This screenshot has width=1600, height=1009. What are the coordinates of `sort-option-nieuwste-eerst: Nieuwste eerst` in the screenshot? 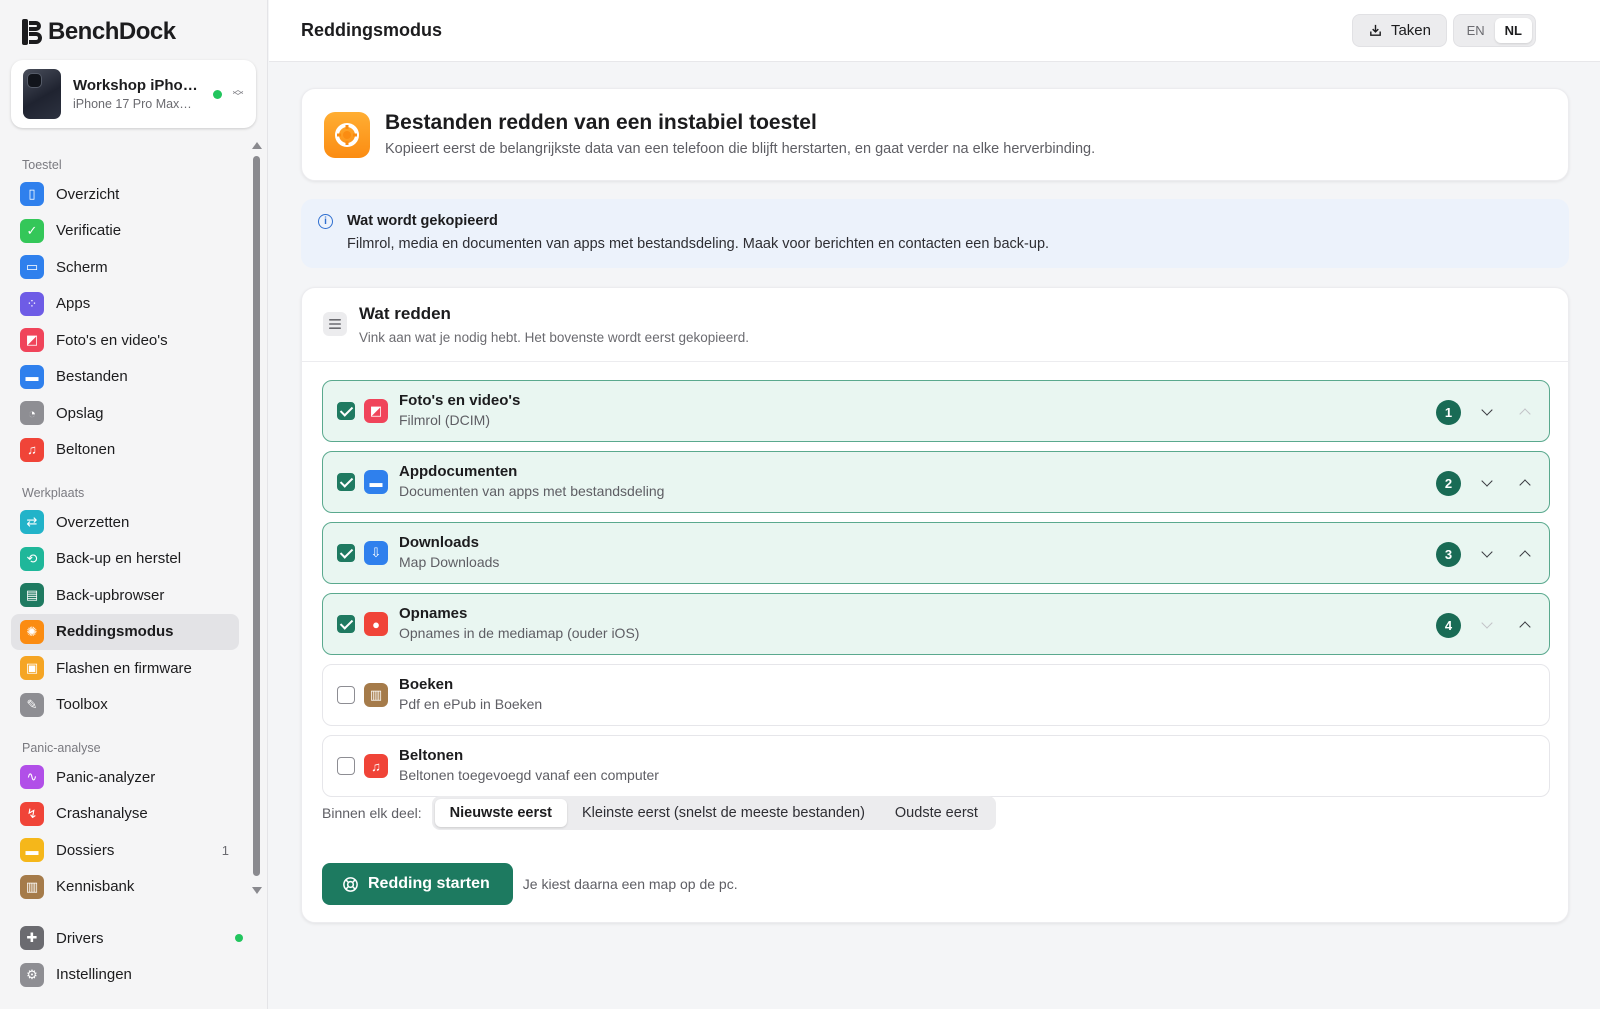 It's located at (500, 813).